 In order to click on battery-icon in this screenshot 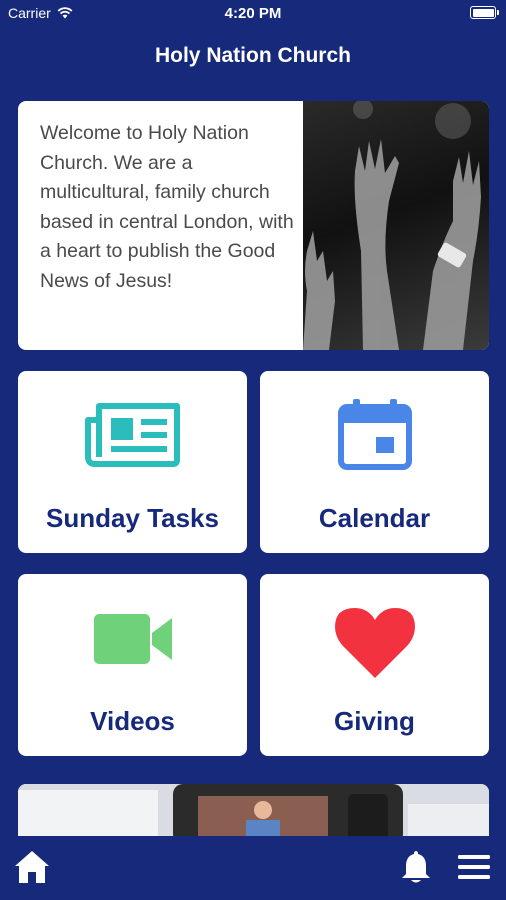, I will do `click(484, 12)`.